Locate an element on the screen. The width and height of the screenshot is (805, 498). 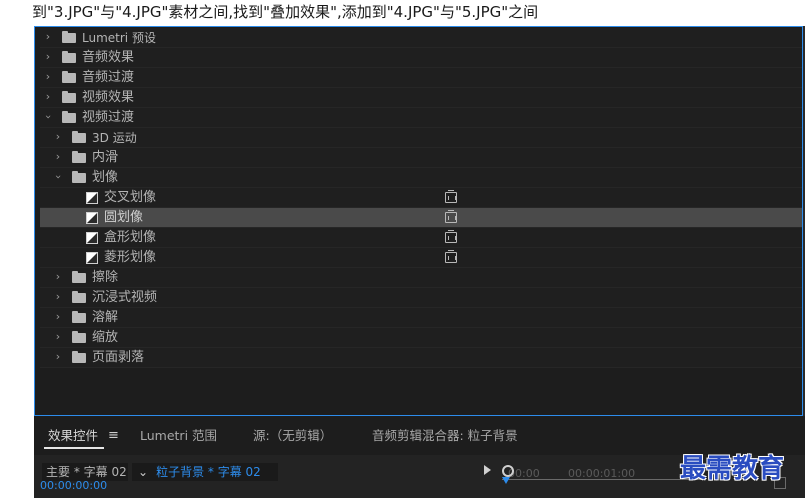
tab-lumetri-scopes: Lumetri 范围 is located at coordinates (178, 436).